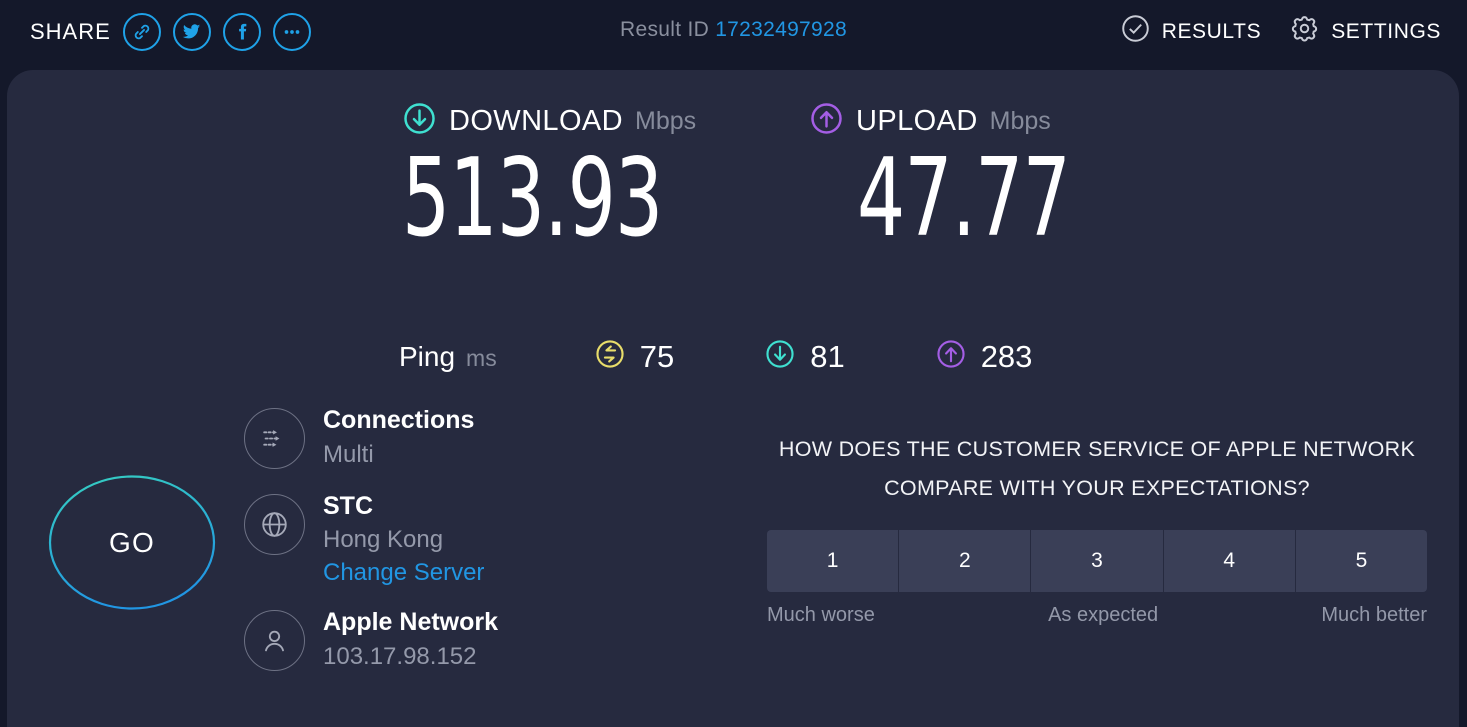 Image resolution: width=1467 pixels, height=727 pixels. Describe the element at coordinates (398, 438) in the screenshot. I see `info-text-connections: Connections Multi` at that location.